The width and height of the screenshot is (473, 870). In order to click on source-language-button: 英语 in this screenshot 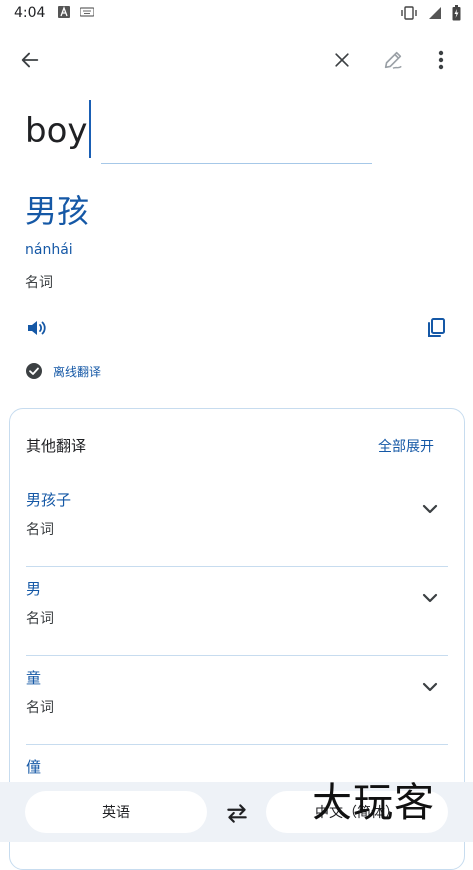, I will do `click(116, 812)`.